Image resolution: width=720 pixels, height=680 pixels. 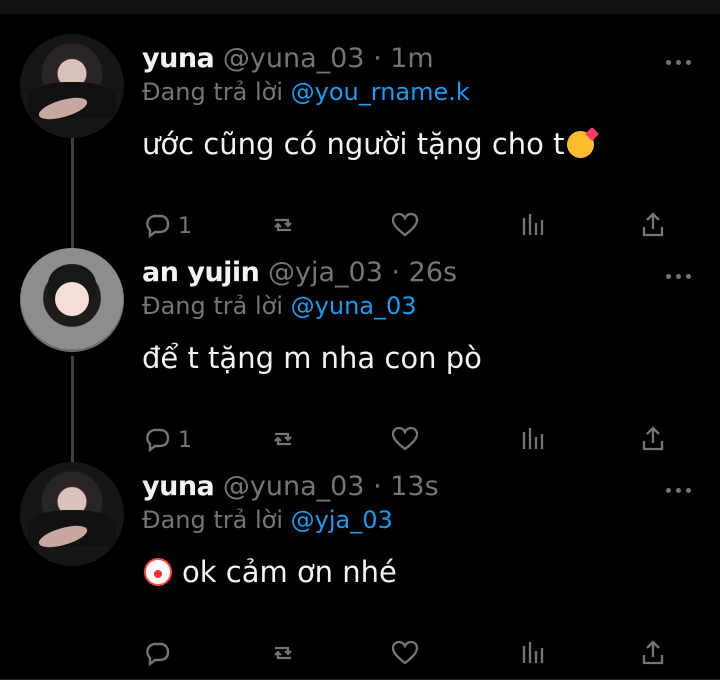 What do you see at coordinates (289, 572) in the screenshot?
I see `tweet-text-content: ok cảm ơn nhé` at bounding box center [289, 572].